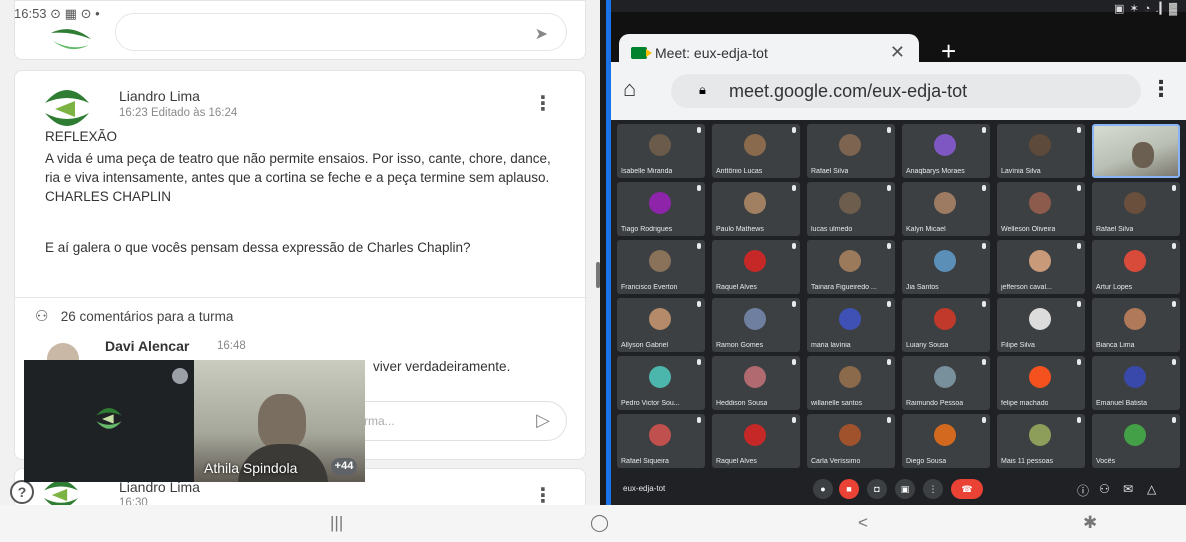  What do you see at coordinates (851, 325) in the screenshot?
I see `participant-tile: maria lavínia` at bounding box center [851, 325].